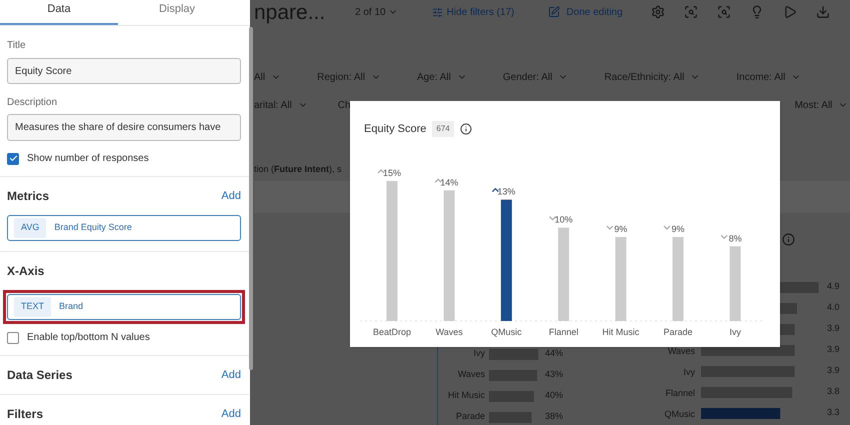 The height and width of the screenshot is (425, 850). What do you see at coordinates (124, 127) in the screenshot?
I see `description-field: Measures the share of desire consumers have` at bounding box center [124, 127].